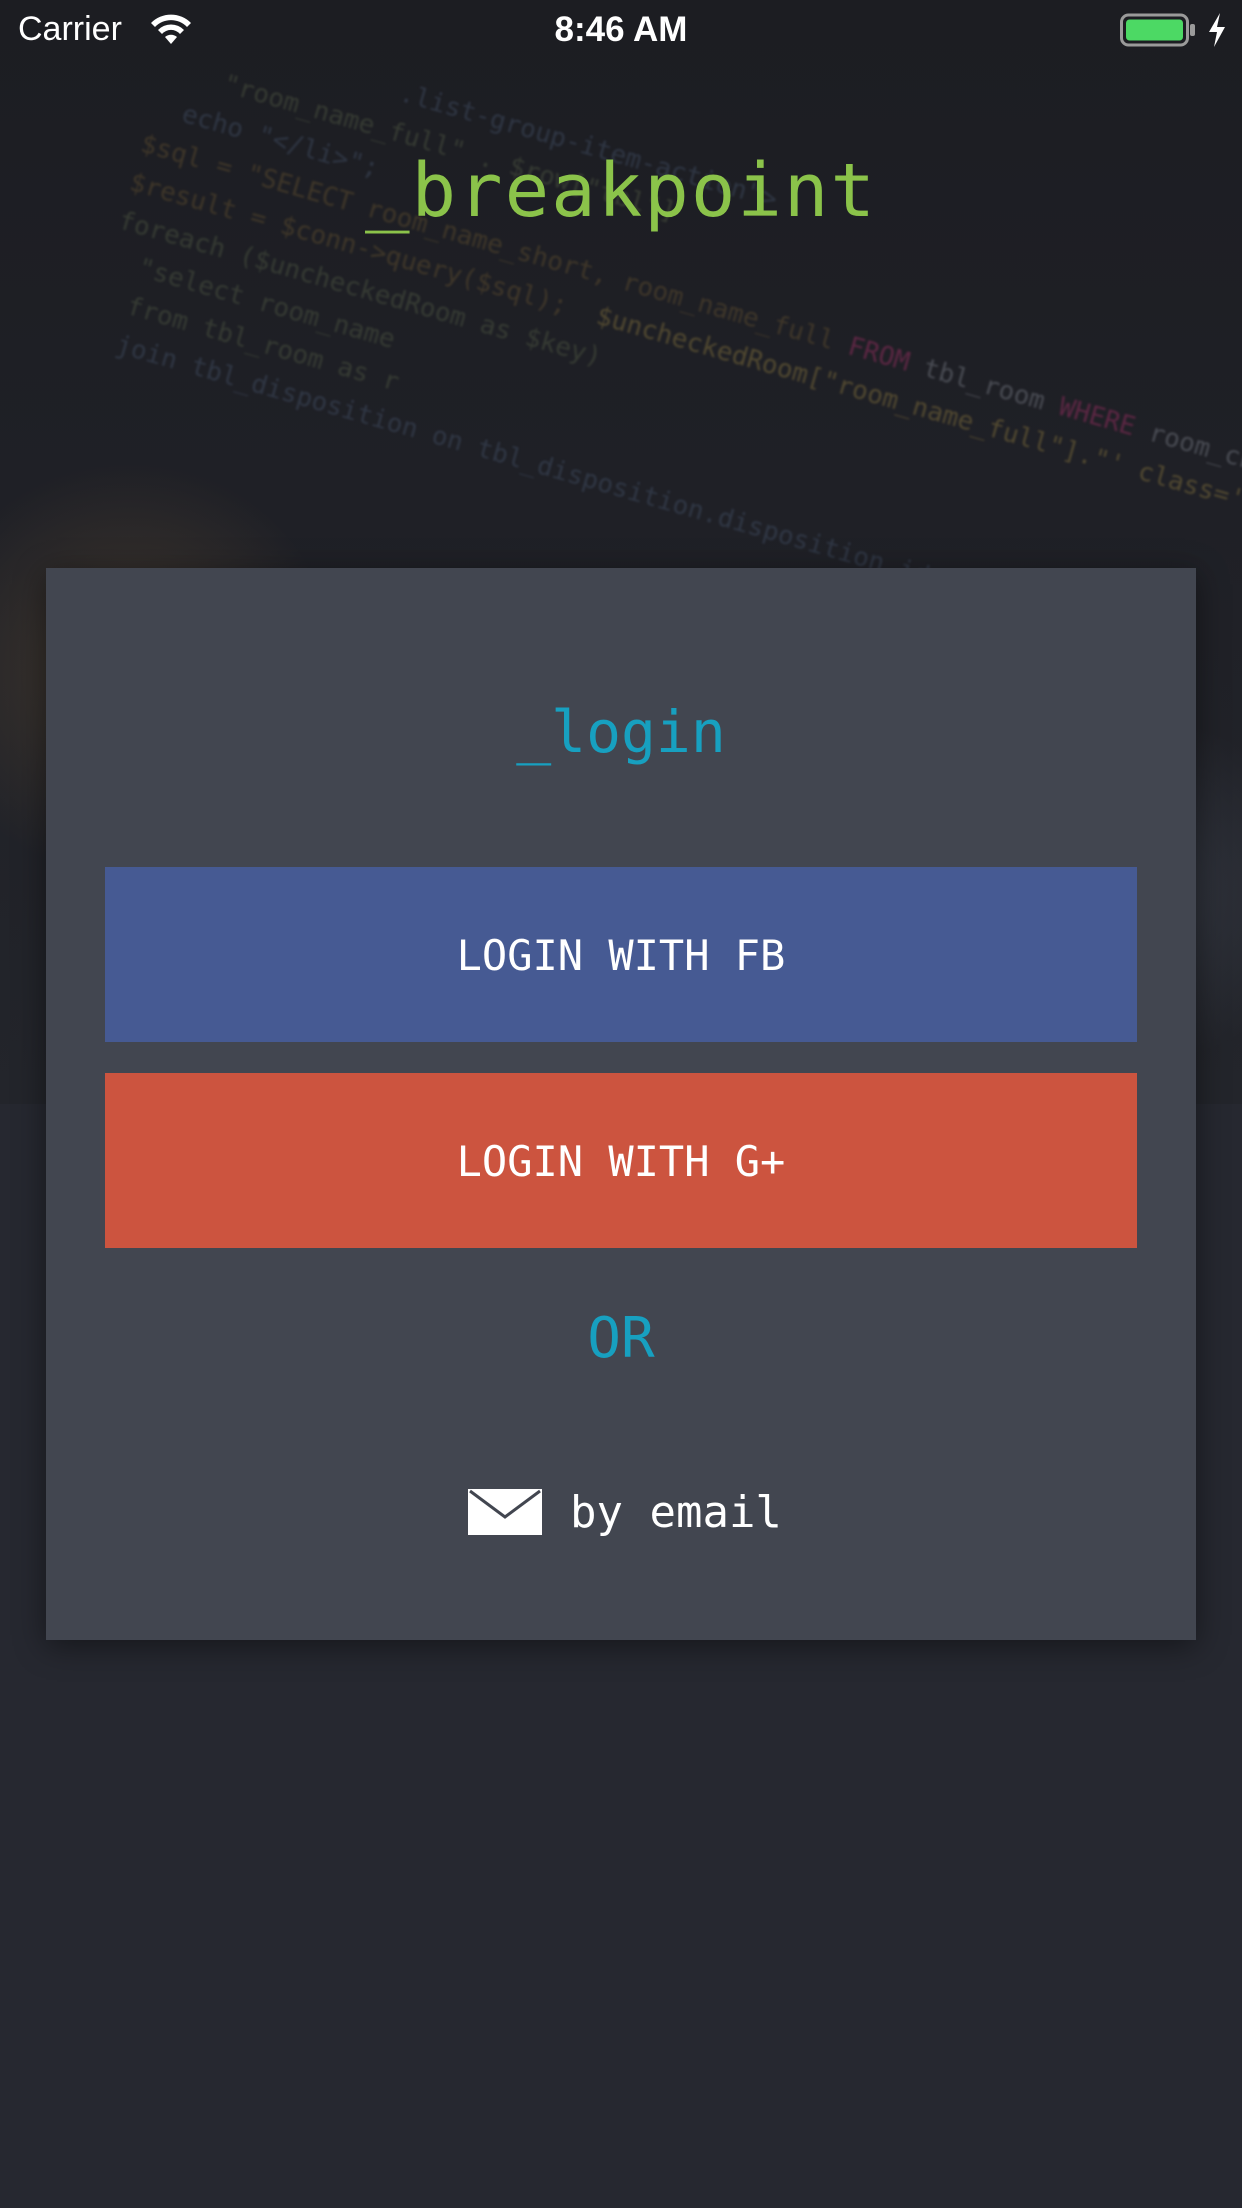 This screenshot has height=2208, width=1242. I want to click on login-with-facebook-button: LOGIN WITH FB, so click(621, 954).